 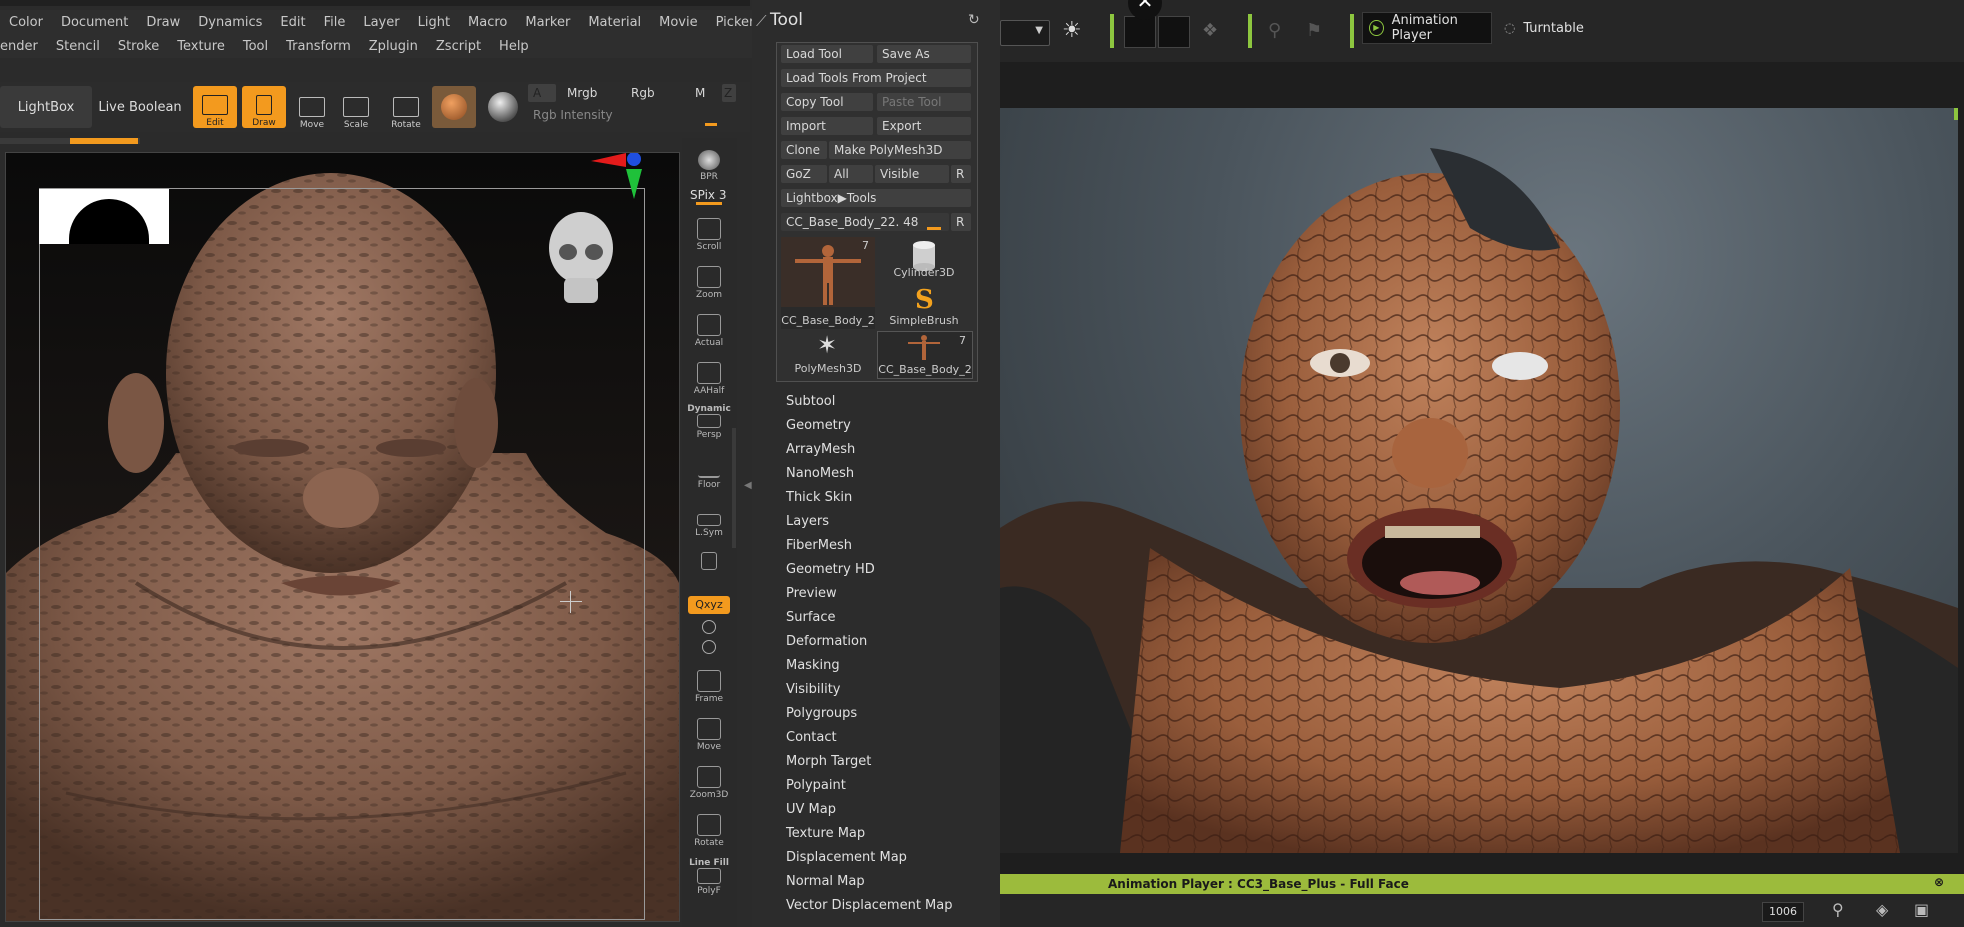 I want to click on subpalette-polygroups: Polygroups, so click(x=821, y=713).